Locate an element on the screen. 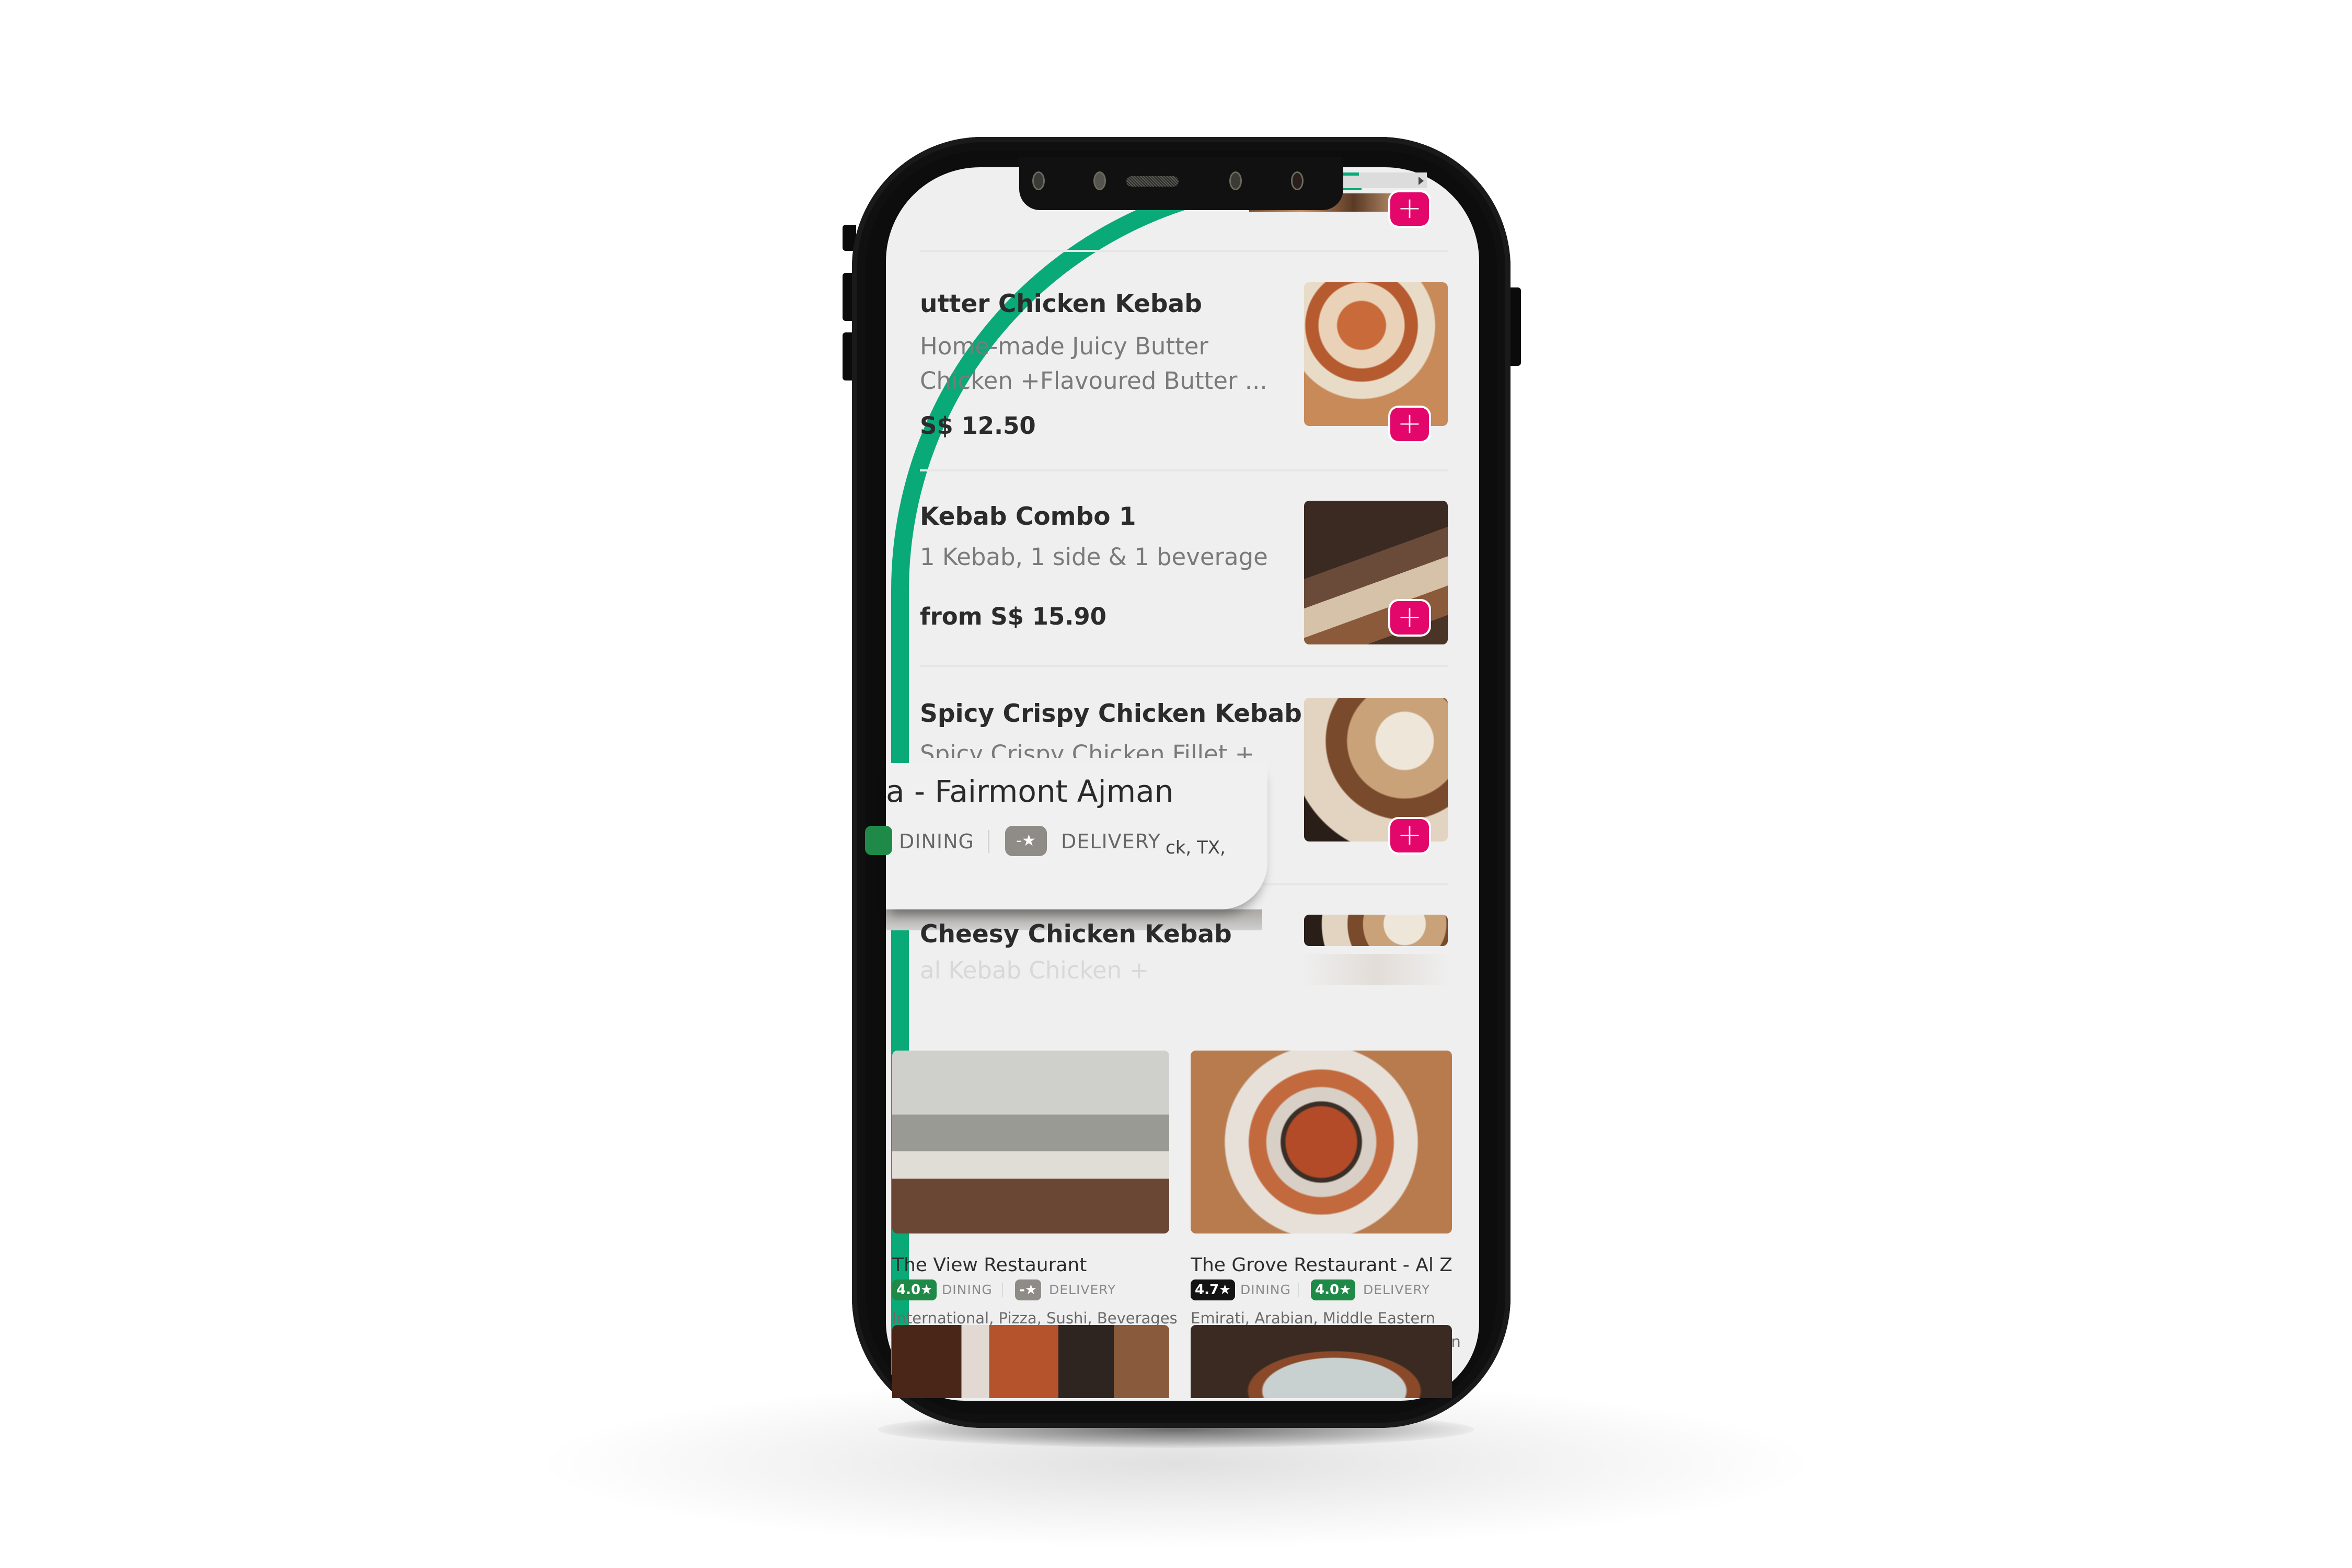  dot-projector-icon is located at coordinates (1297, 180).